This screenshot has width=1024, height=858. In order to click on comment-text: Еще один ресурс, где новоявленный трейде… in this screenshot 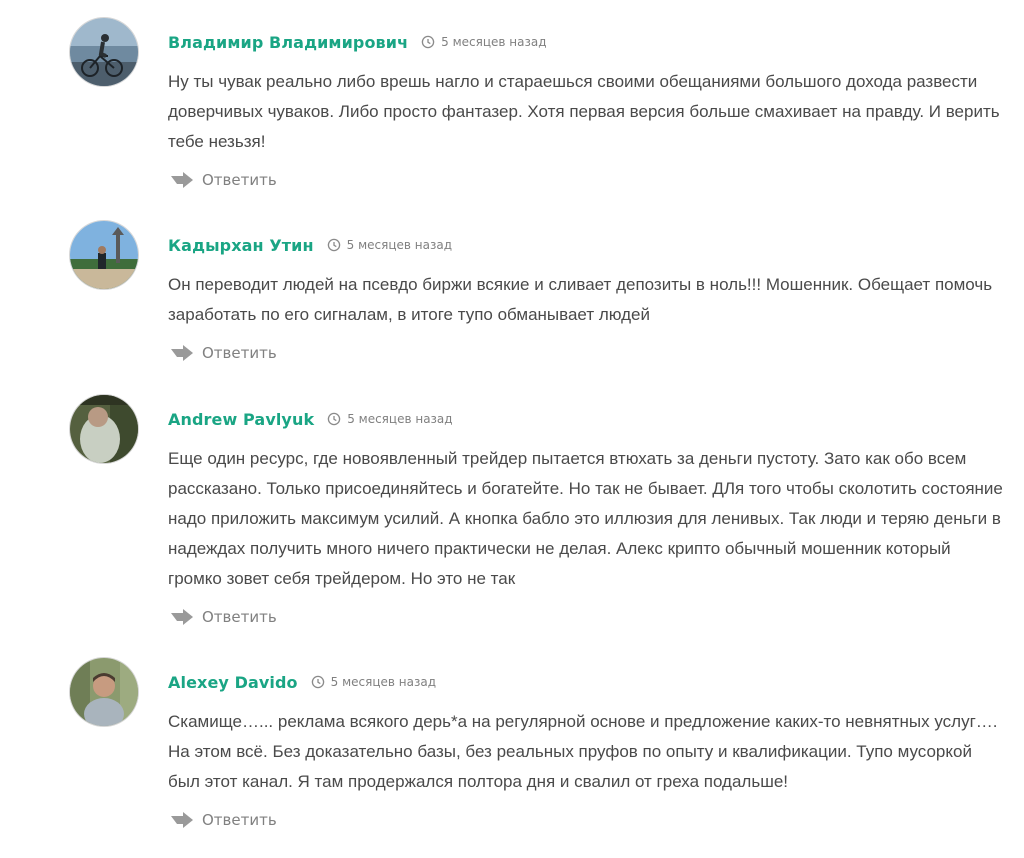, I will do `click(585, 518)`.